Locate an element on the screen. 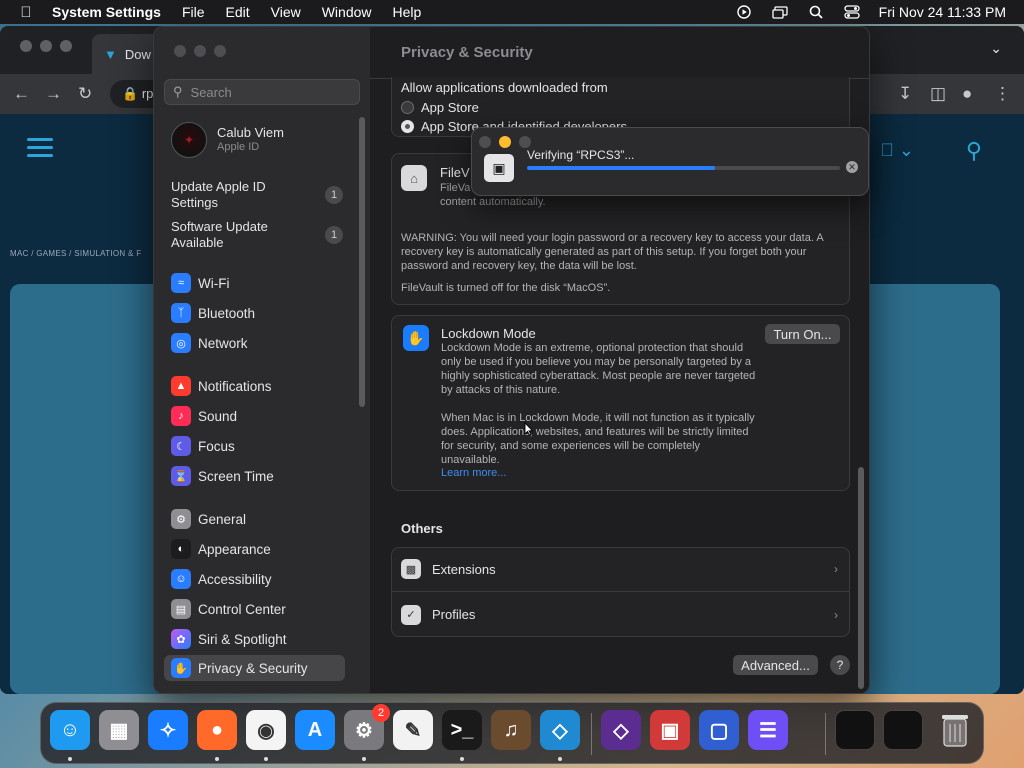 This screenshot has width=1024, height=768. firefox-icon: ● is located at coordinates (217, 730).